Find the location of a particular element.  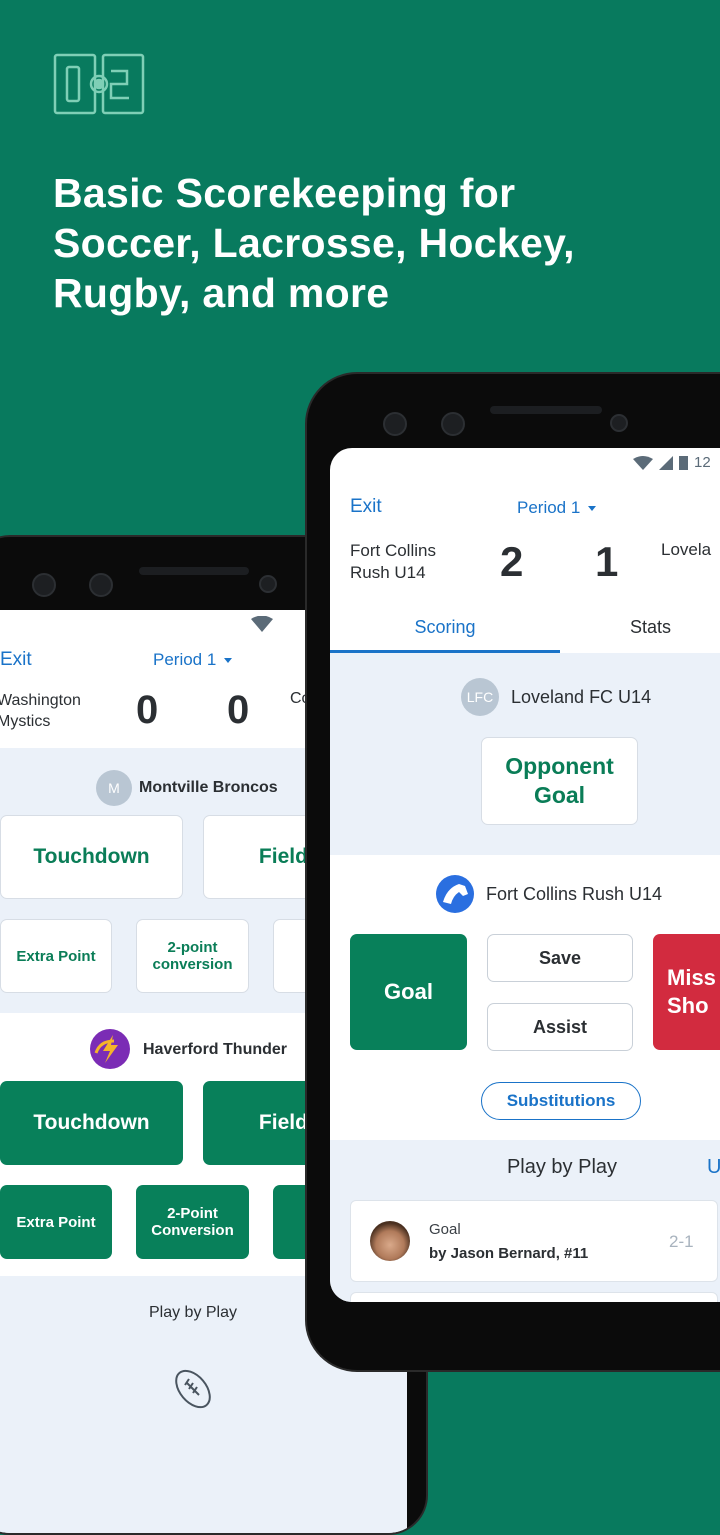

home-team-name: Fort Collins Rush U14 is located at coordinates (393, 561).